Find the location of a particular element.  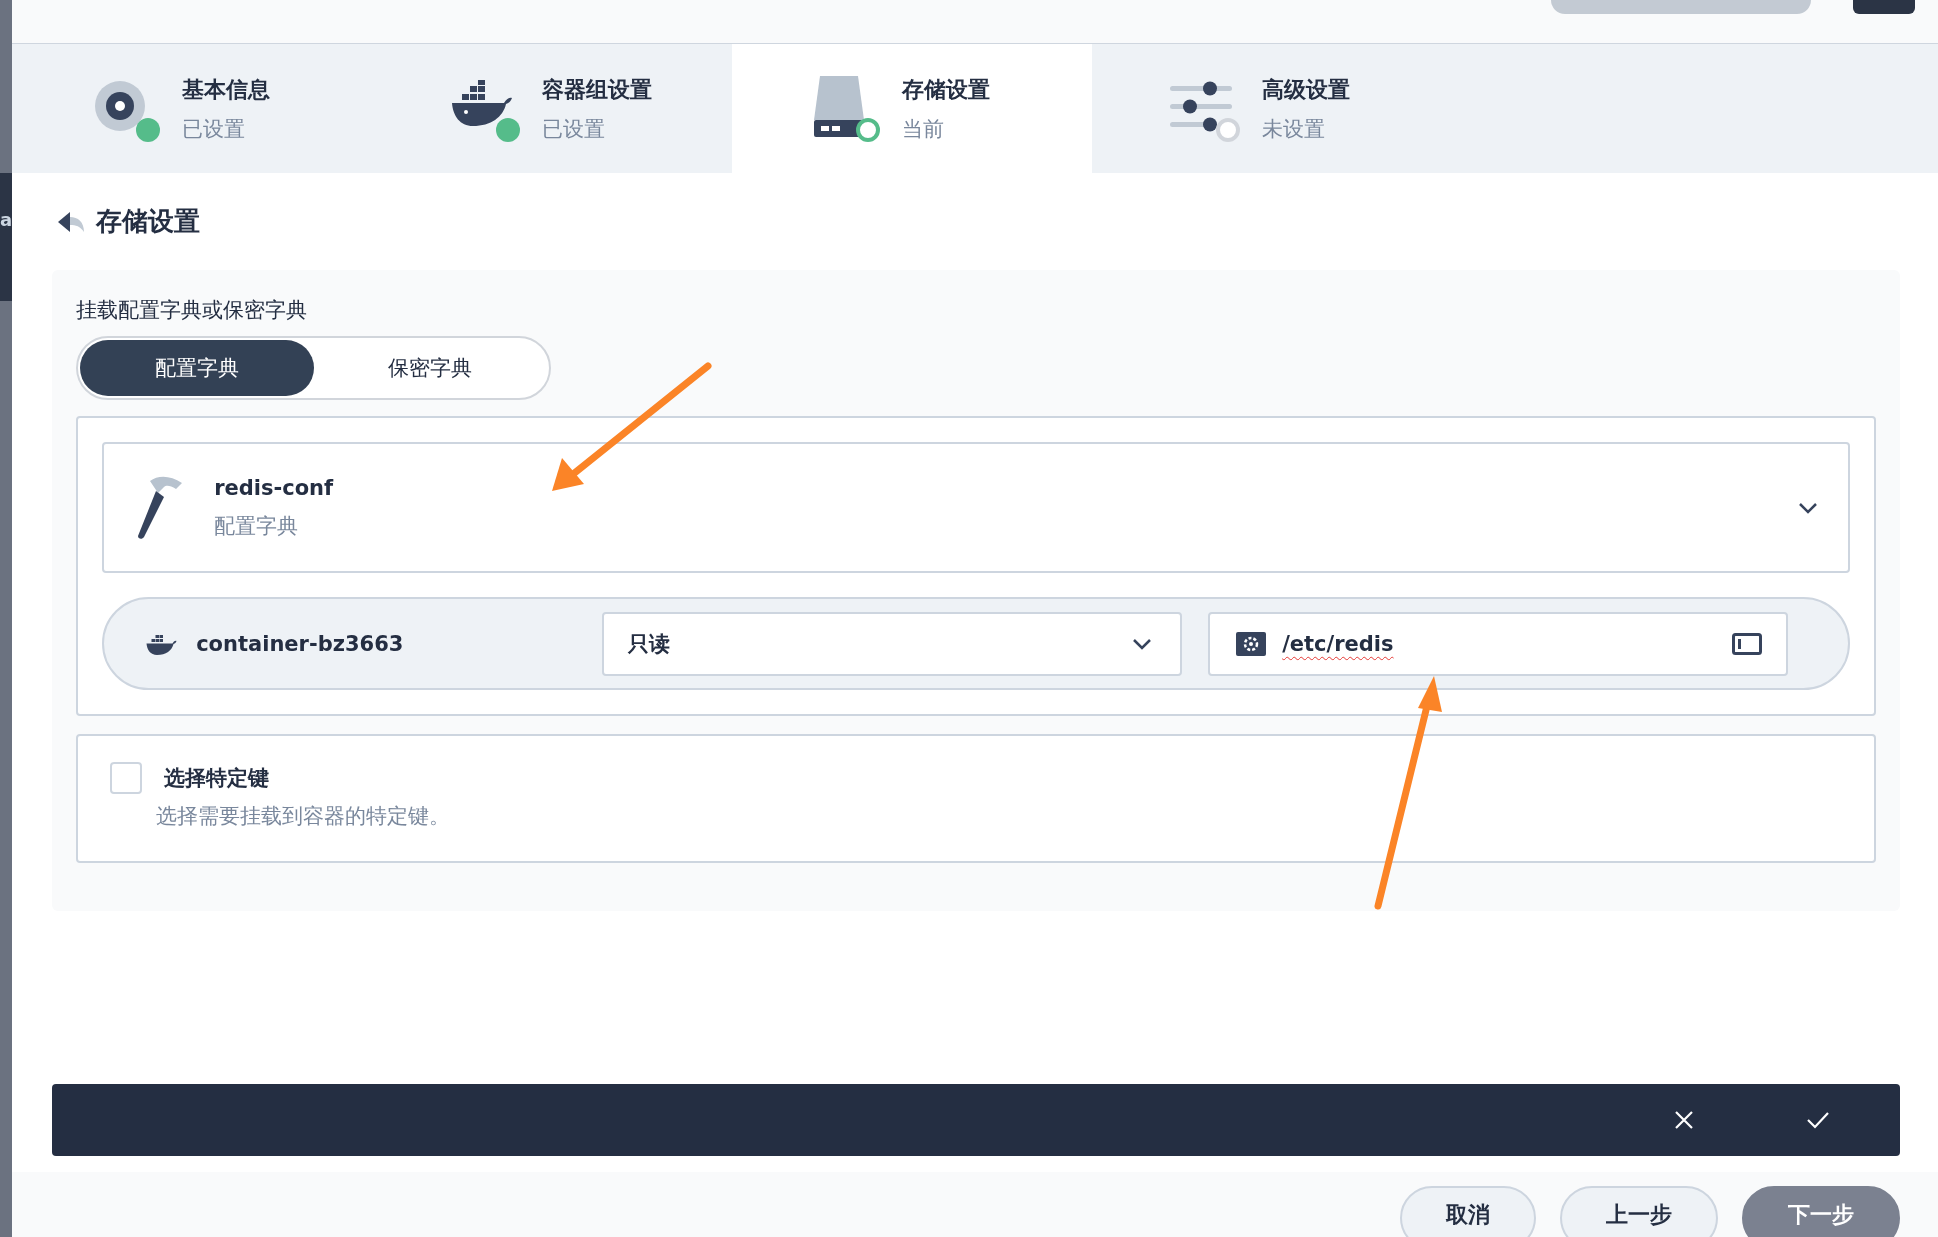

step-title: 存储设置 is located at coordinates (946, 89).